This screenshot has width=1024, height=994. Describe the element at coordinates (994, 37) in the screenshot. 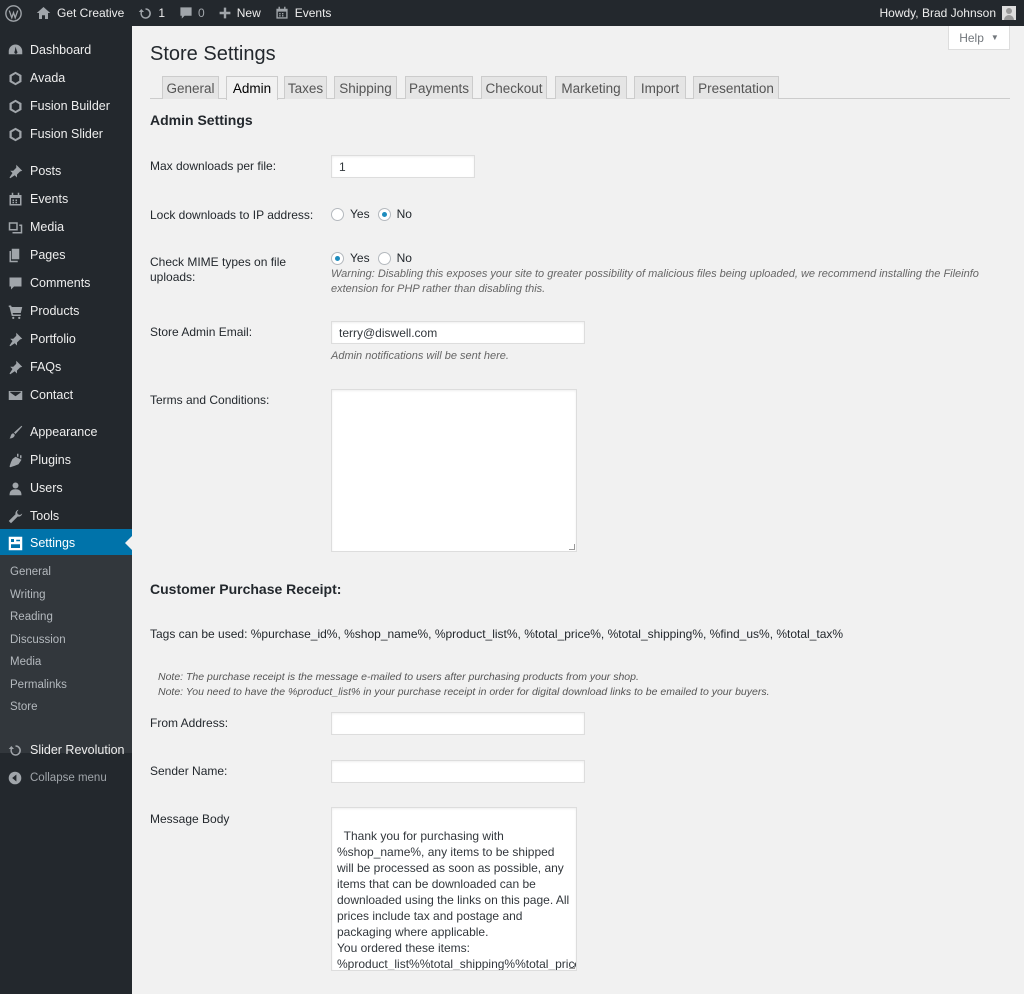

I see `caret-down-icon: ▼` at that location.